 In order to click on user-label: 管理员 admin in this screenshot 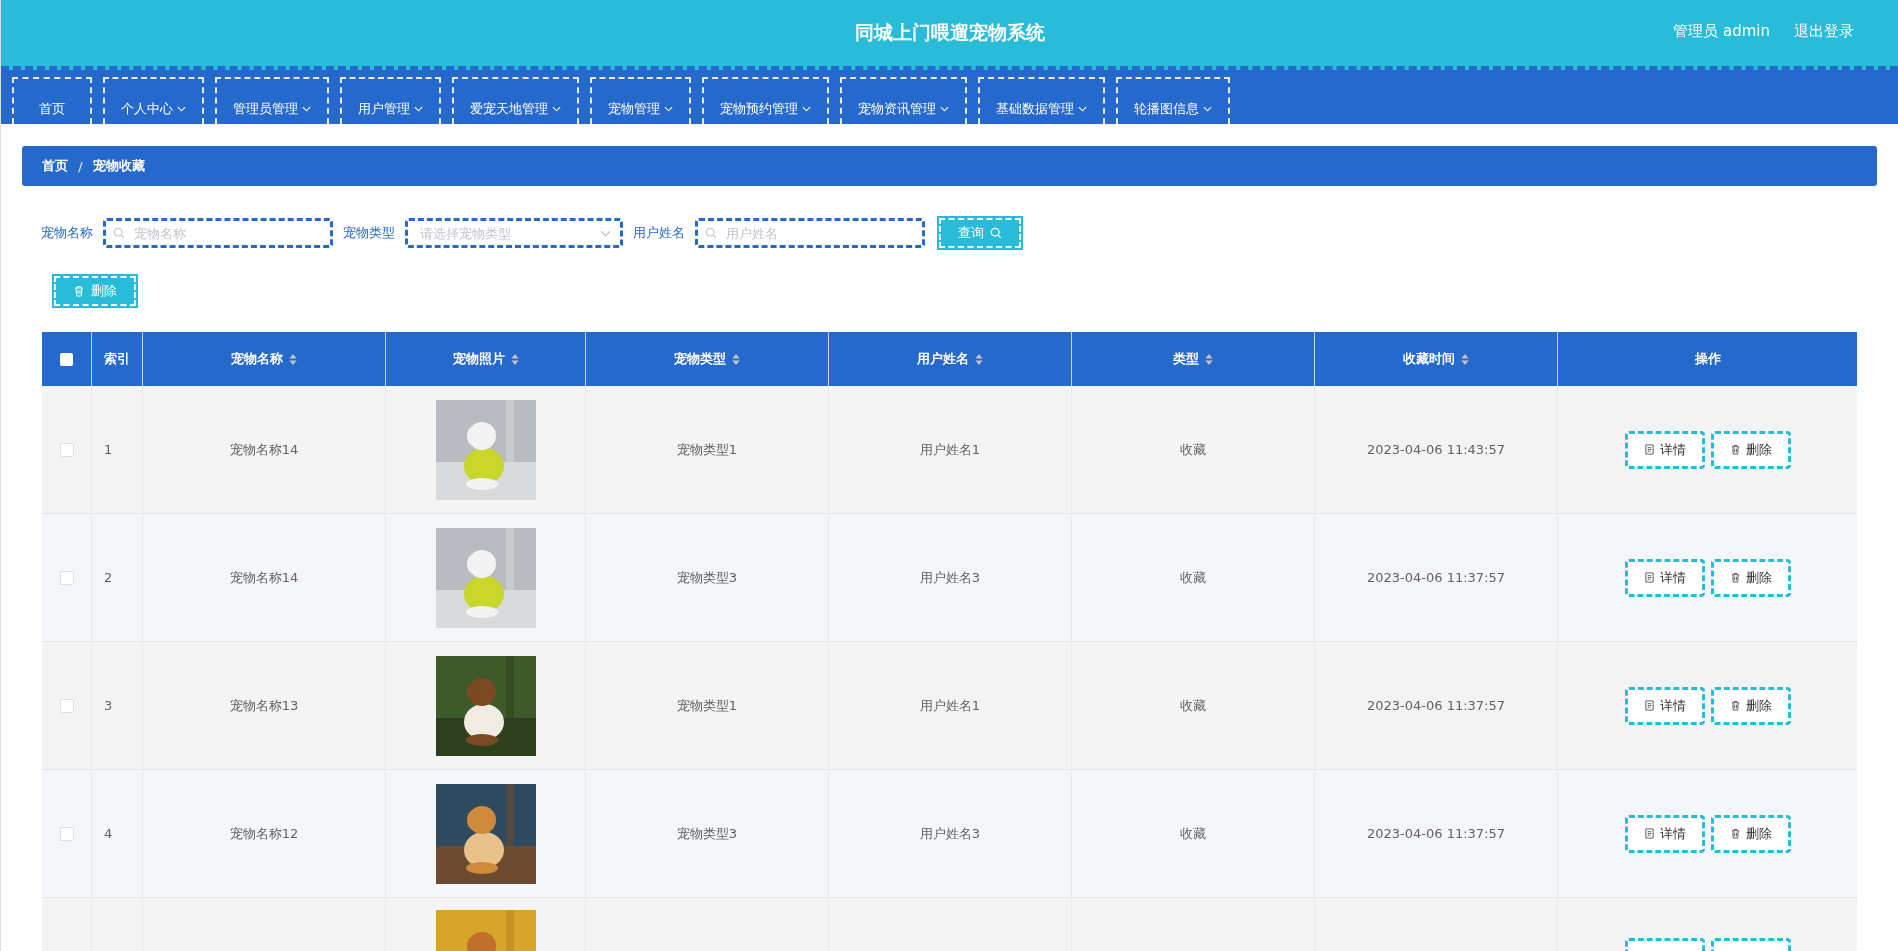, I will do `click(1721, 31)`.